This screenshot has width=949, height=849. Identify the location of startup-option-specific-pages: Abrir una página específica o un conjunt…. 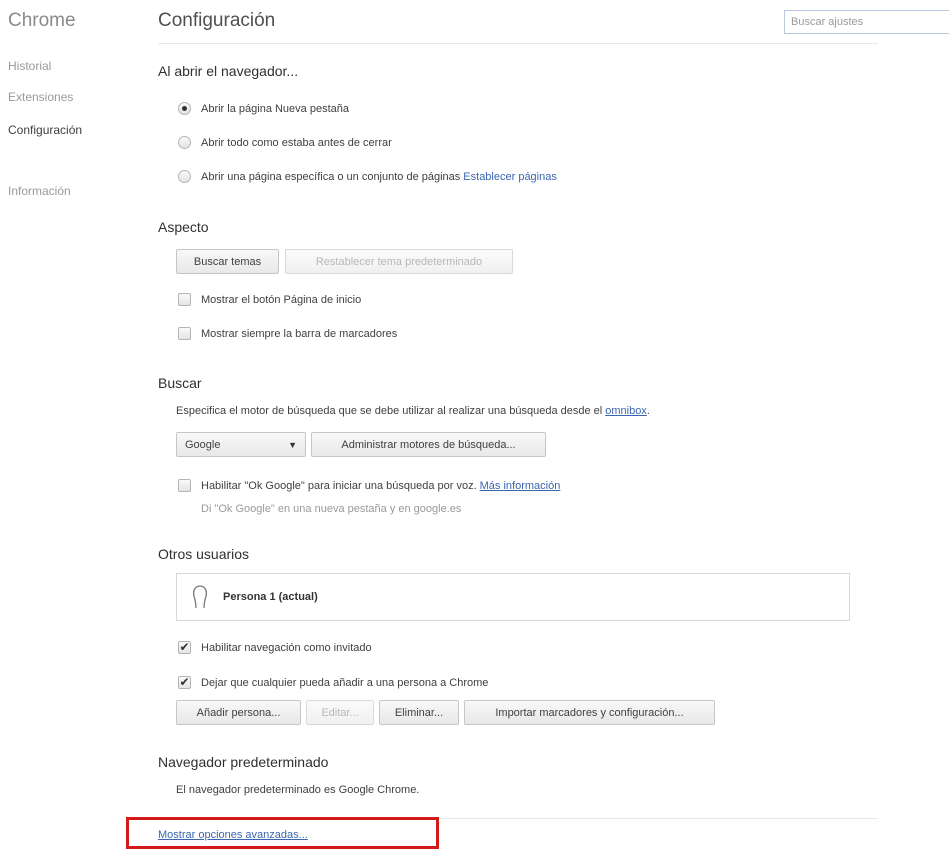
(367, 176).